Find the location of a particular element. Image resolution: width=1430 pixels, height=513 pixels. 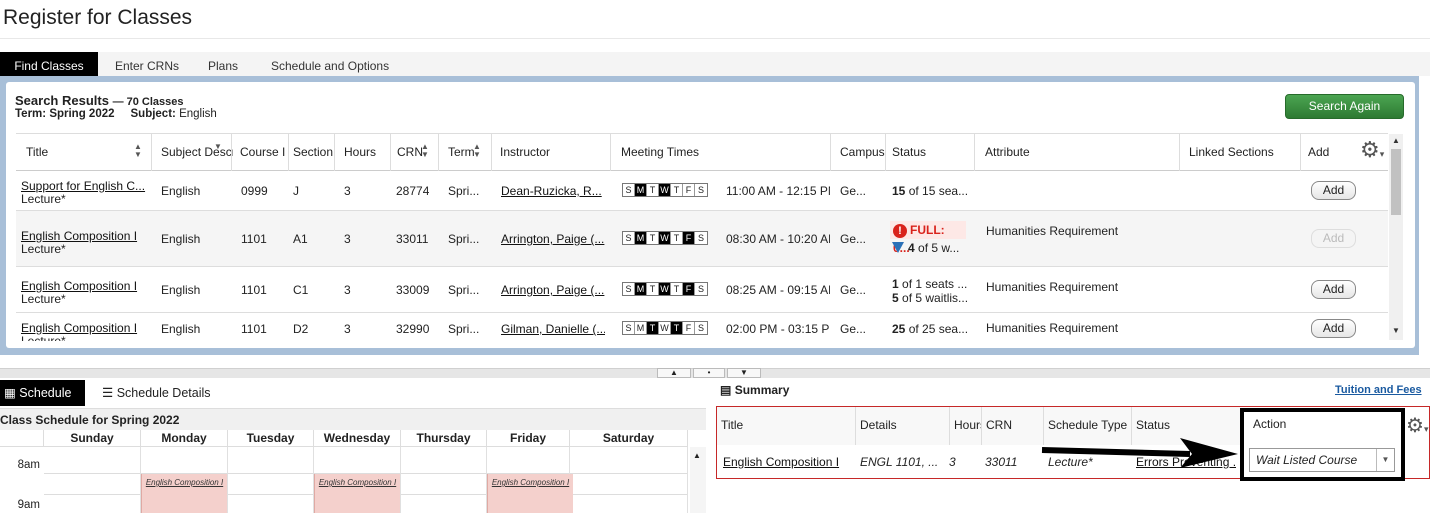

action-select-value: Wait Listed Course is located at coordinates (1307, 460).